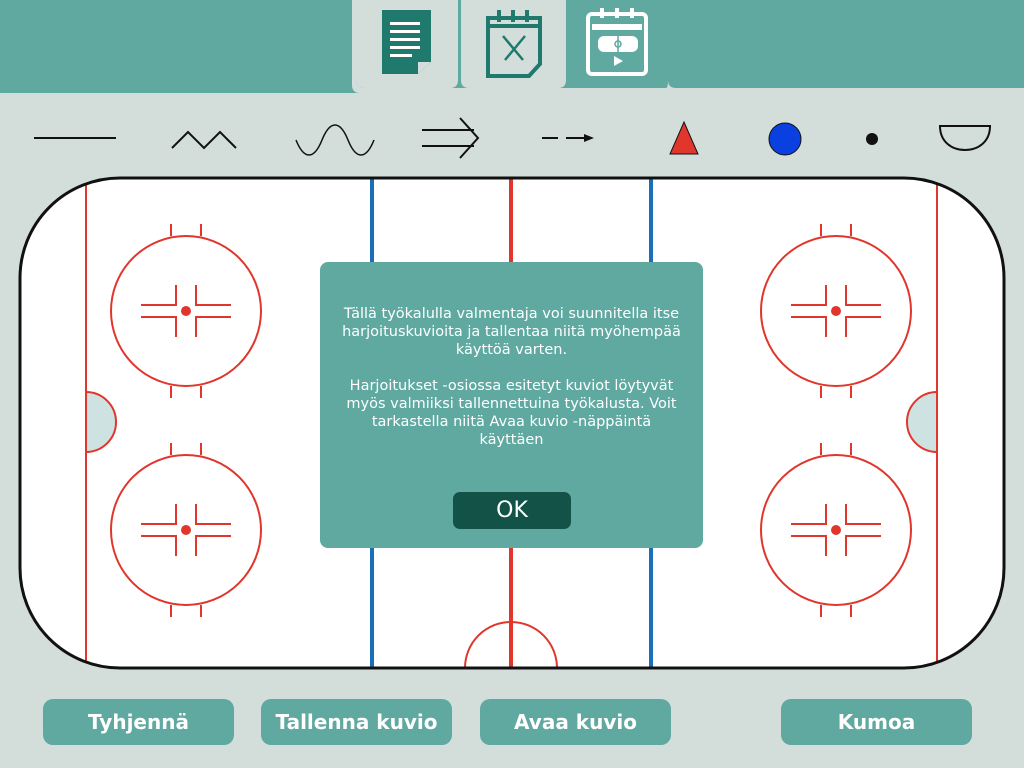 This screenshot has width=1024, height=768. I want to click on tab-rink, so click(618, 44).